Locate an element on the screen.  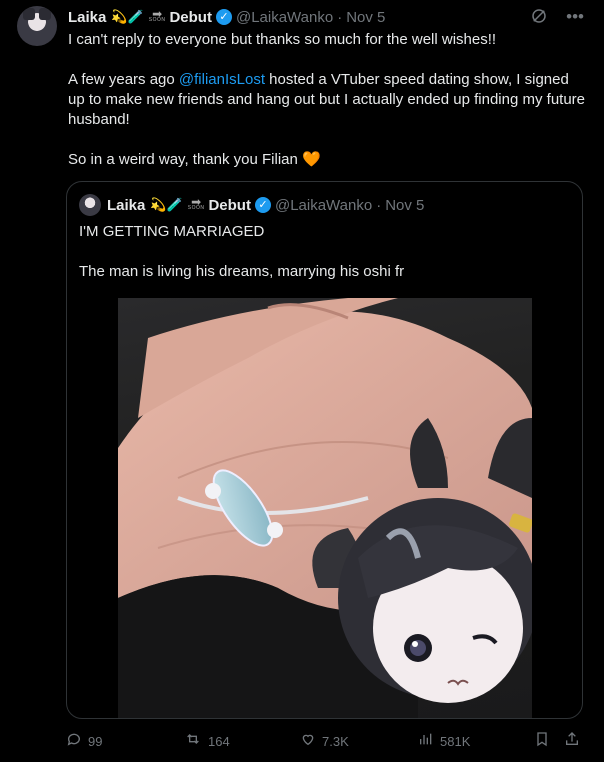
author-name: Laika is located at coordinates (87, 17).